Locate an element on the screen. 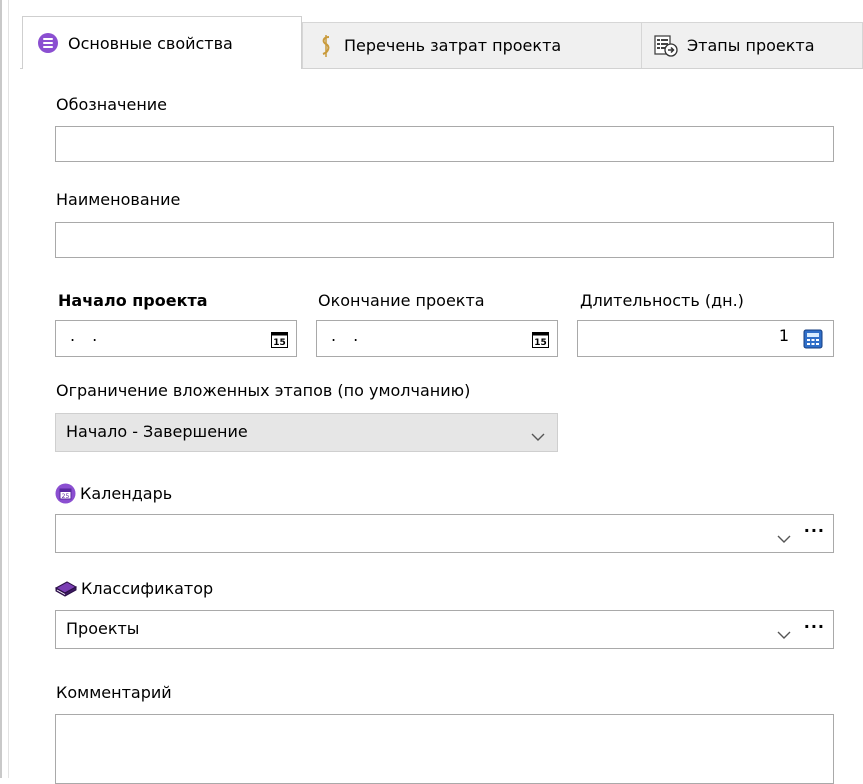 This screenshot has height=784, width=863. name-label: Наименование is located at coordinates (118, 199).